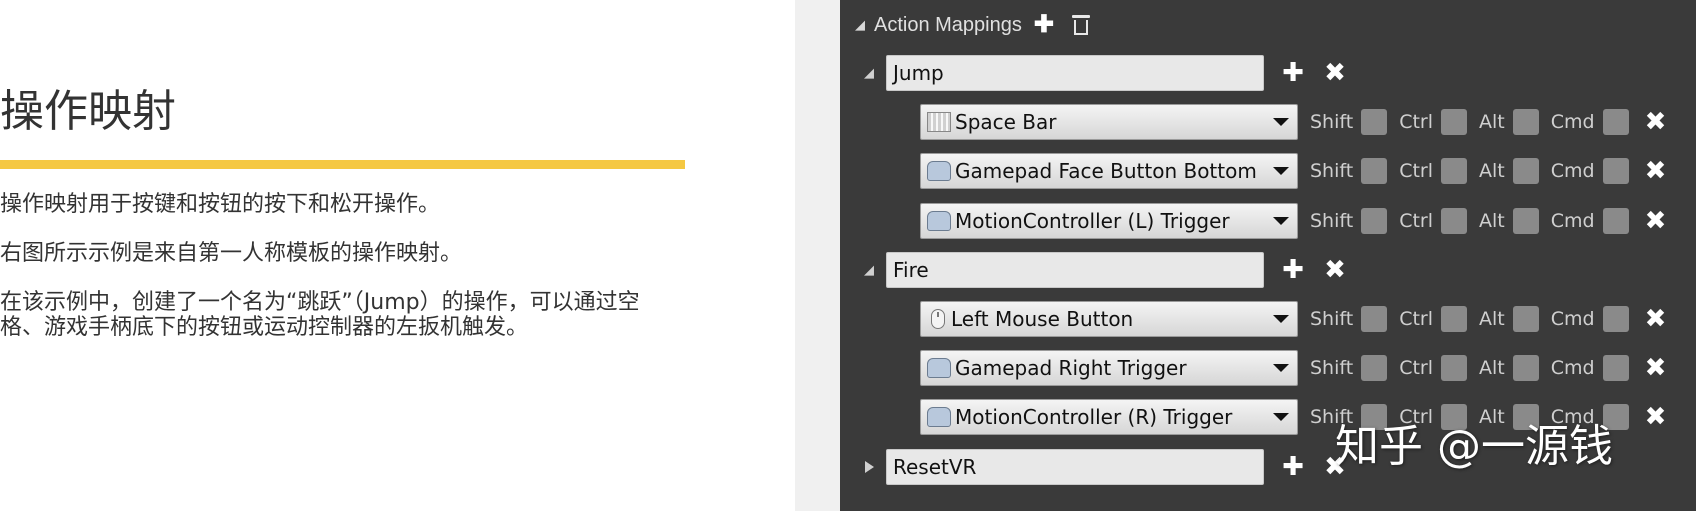 The height and width of the screenshot is (511, 1696). I want to click on add-mapping-button: ✚, so click(1044, 25).